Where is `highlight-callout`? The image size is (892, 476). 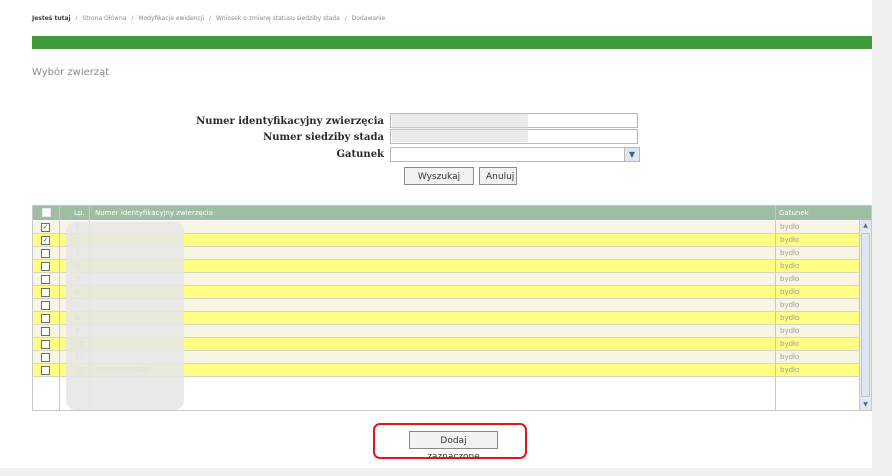
highlight-callout is located at coordinates (450, 441).